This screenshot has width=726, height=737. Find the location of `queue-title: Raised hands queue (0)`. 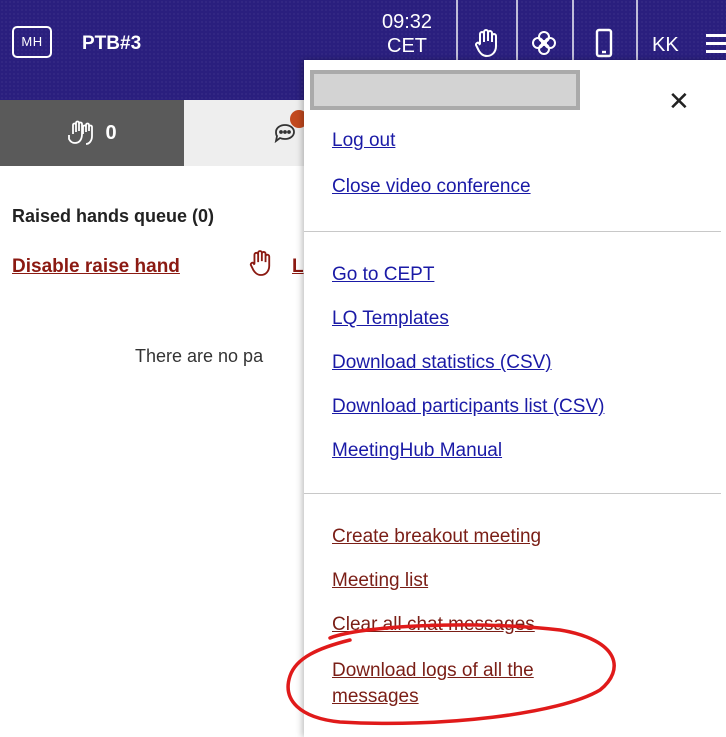

queue-title: Raised hands queue (0) is located at coordinates (113, 216).